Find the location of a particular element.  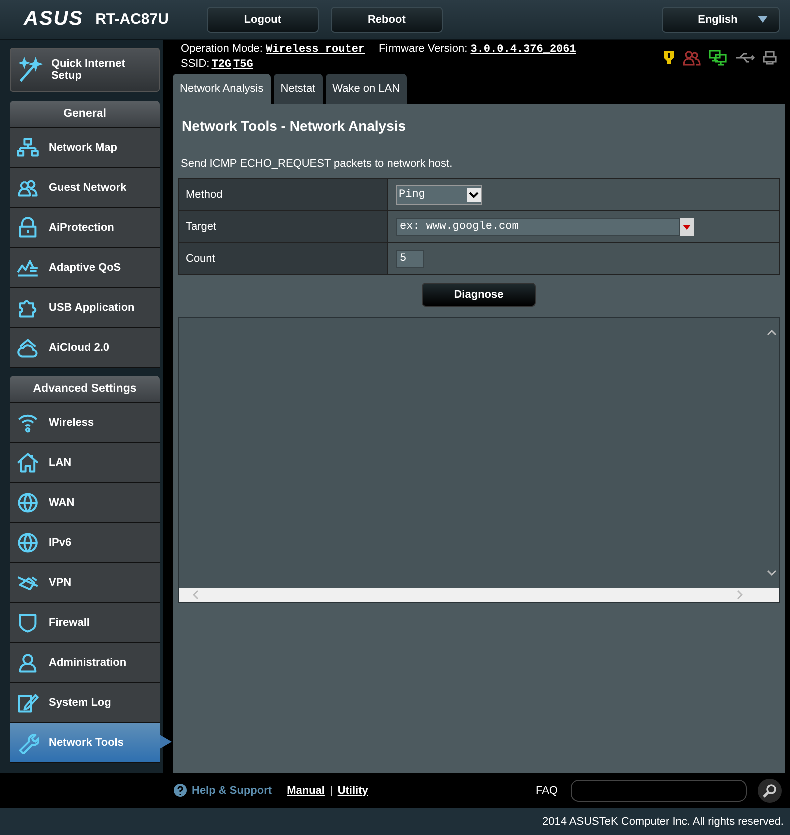

model-name: RT-AC87U is located at coordinates (132, 19).